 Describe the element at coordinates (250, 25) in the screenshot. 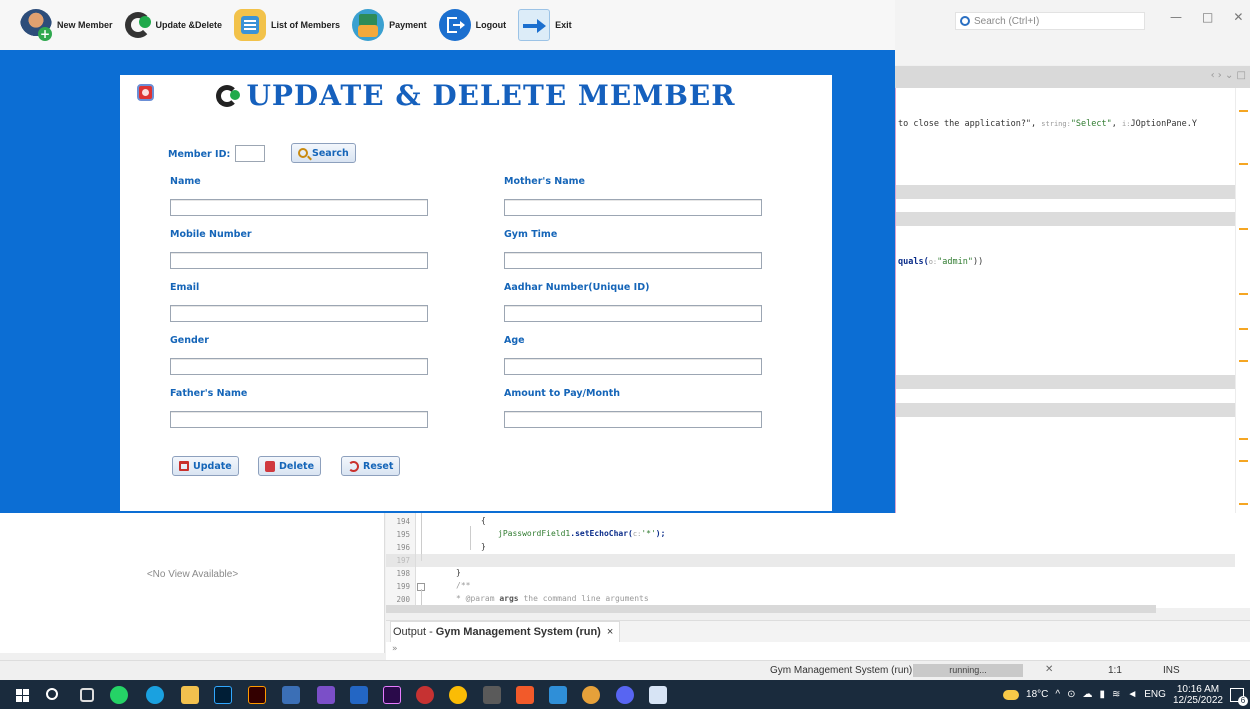

I see `list-icon` at that location.